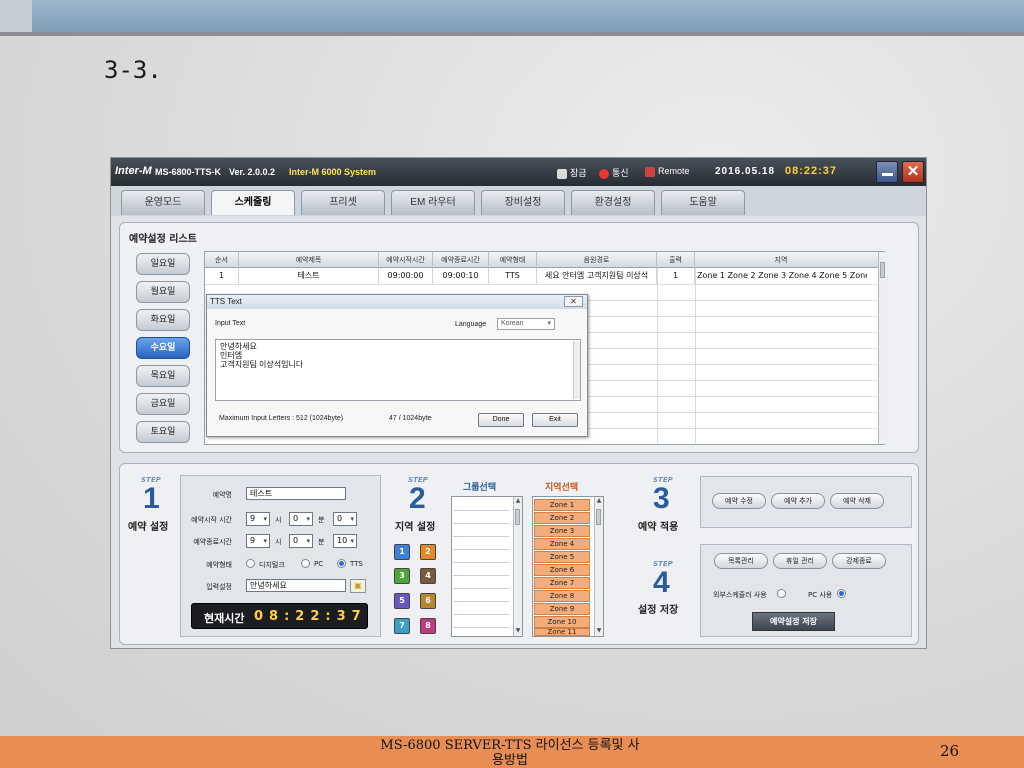 Image resolution: width=1024 pixels, height=768 pixels. What do you see at coordinates (741, 561) in the screenshot?
I see `list-manage-button: 목록관리` at bounding box center [741, 561].